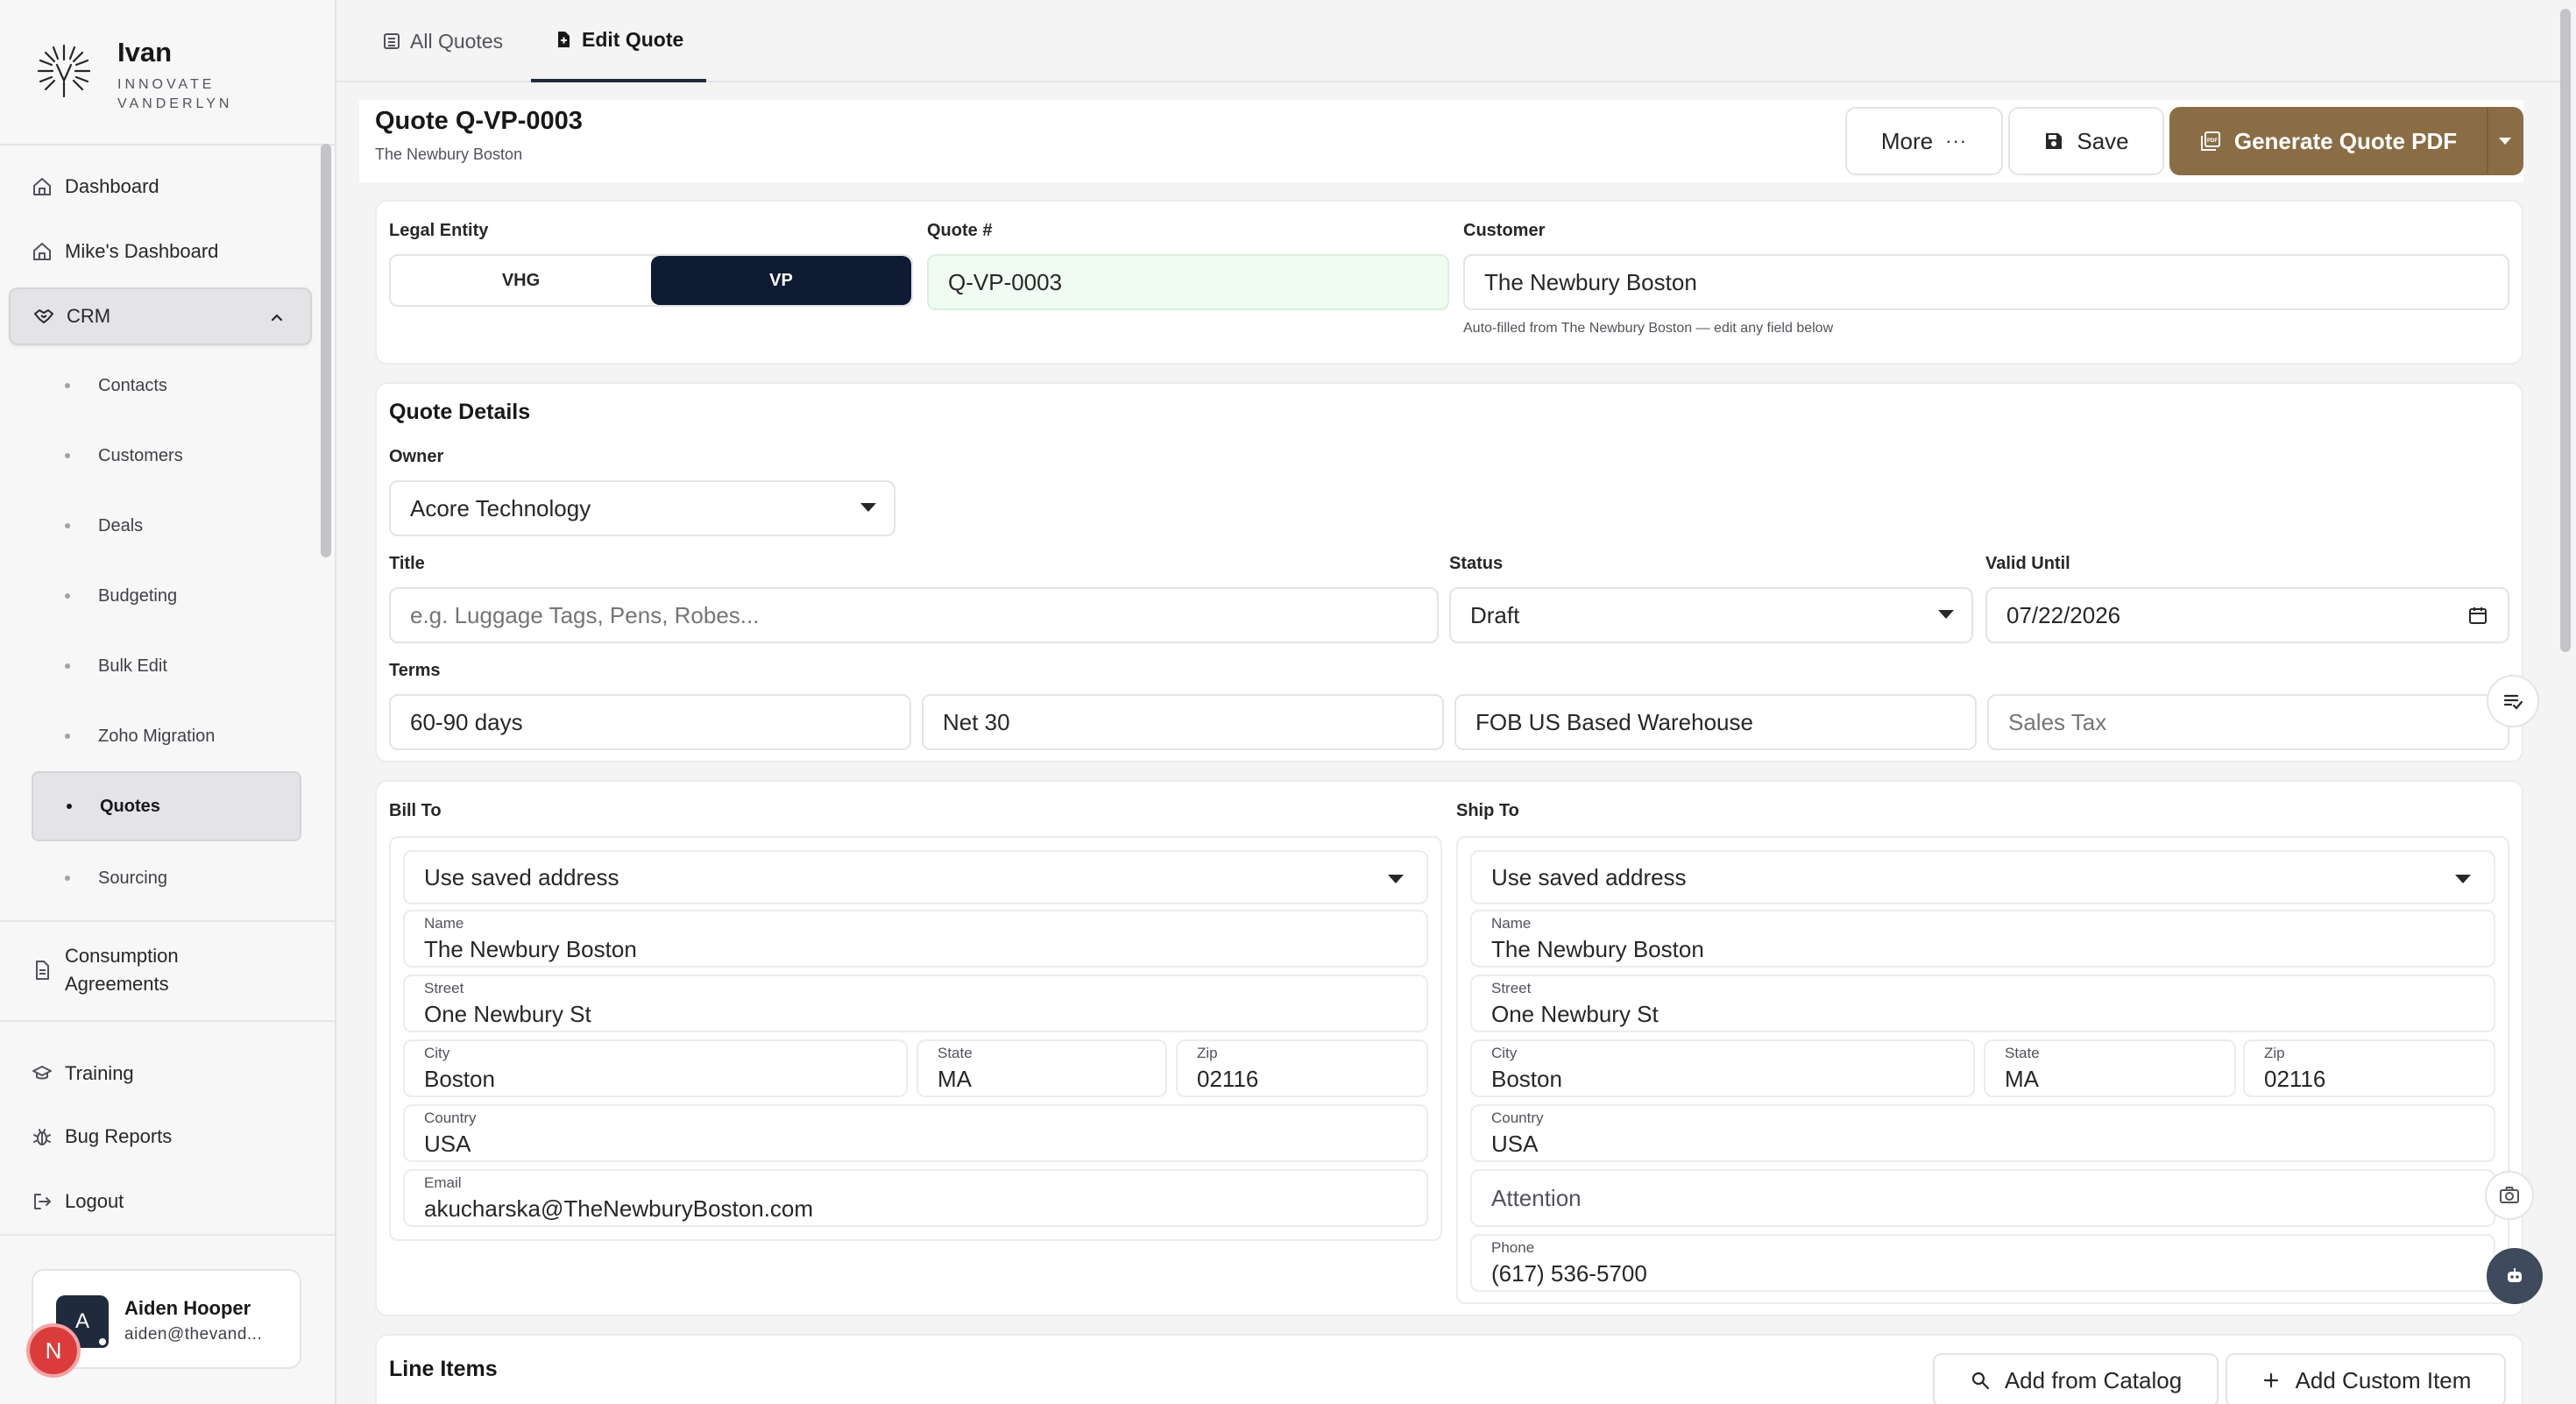 The height and width of the screenshot is (1404, 2576). Describe the element at coordinates (915, 1198) in the screenshot. I see `bill-to-email-field: Email akucharska@TheNewburyBoston.com` at that location.